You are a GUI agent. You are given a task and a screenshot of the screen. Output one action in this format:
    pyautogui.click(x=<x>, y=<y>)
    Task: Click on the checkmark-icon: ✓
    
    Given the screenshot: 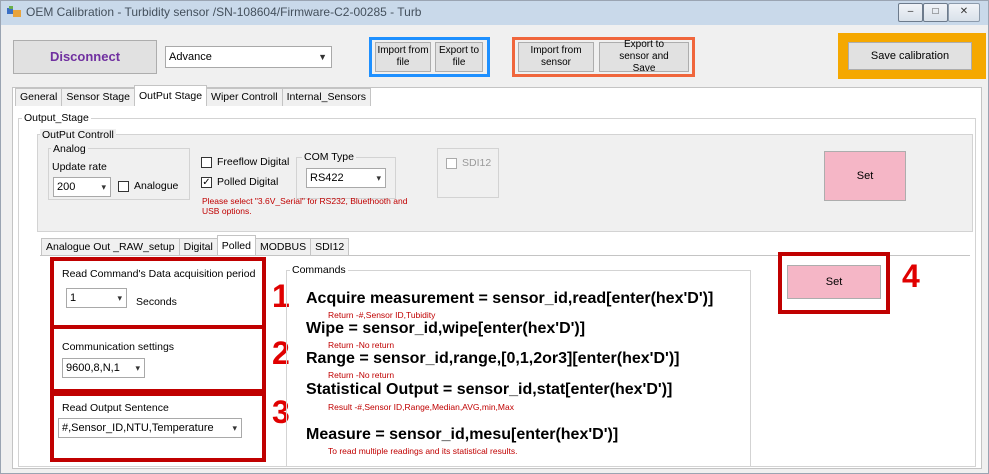 What is the action you would take?
    pyautogui.click(x=206, y=182)
    